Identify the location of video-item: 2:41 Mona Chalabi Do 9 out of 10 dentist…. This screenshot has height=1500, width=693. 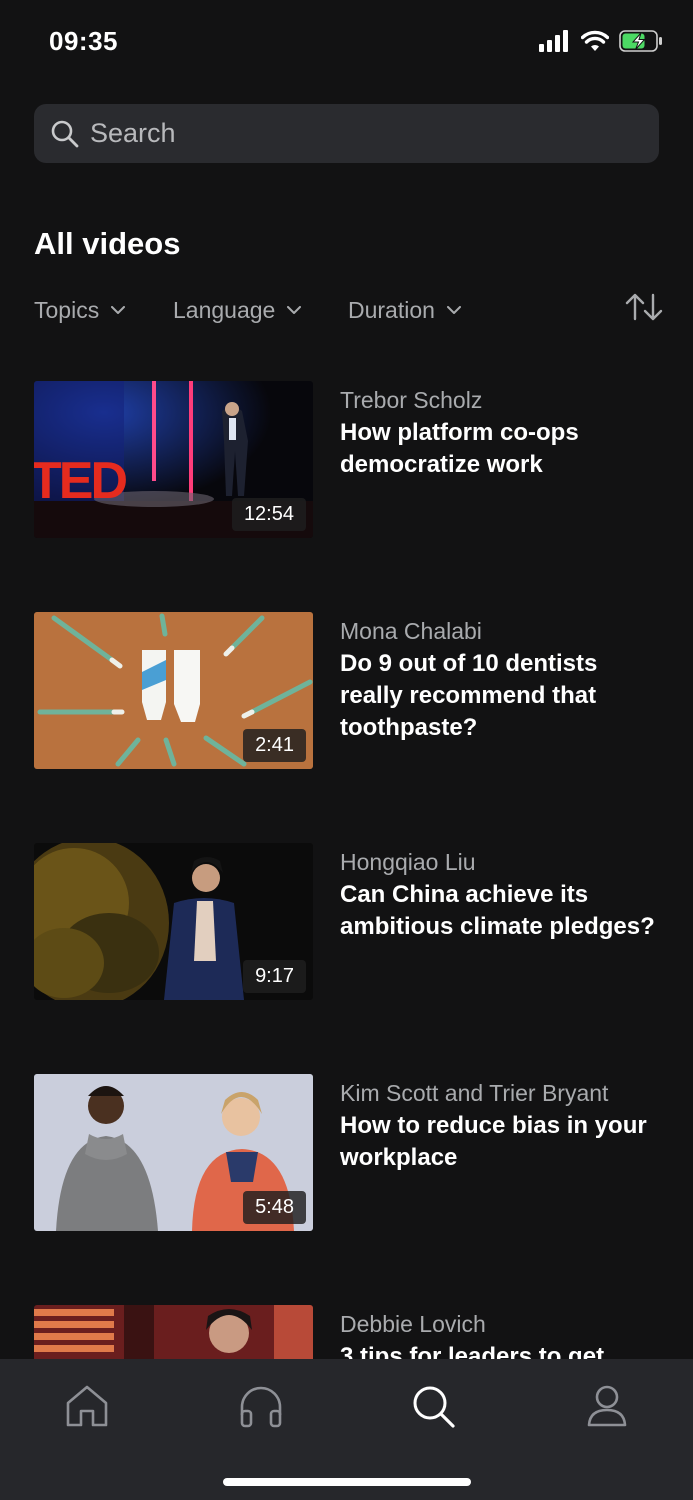
(349, 692).